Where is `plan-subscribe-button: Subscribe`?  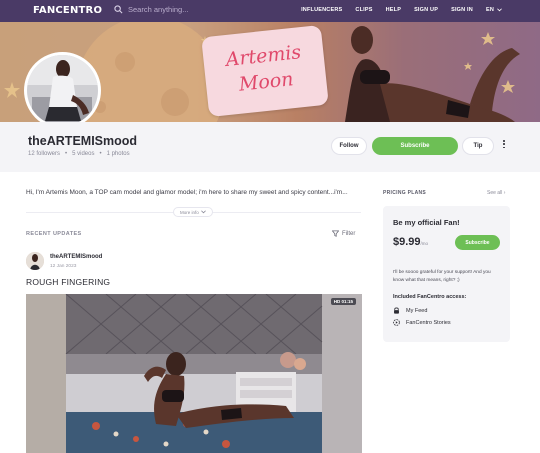
plan-subscribe-button: Subscribe is located at coordinates (477, 242).